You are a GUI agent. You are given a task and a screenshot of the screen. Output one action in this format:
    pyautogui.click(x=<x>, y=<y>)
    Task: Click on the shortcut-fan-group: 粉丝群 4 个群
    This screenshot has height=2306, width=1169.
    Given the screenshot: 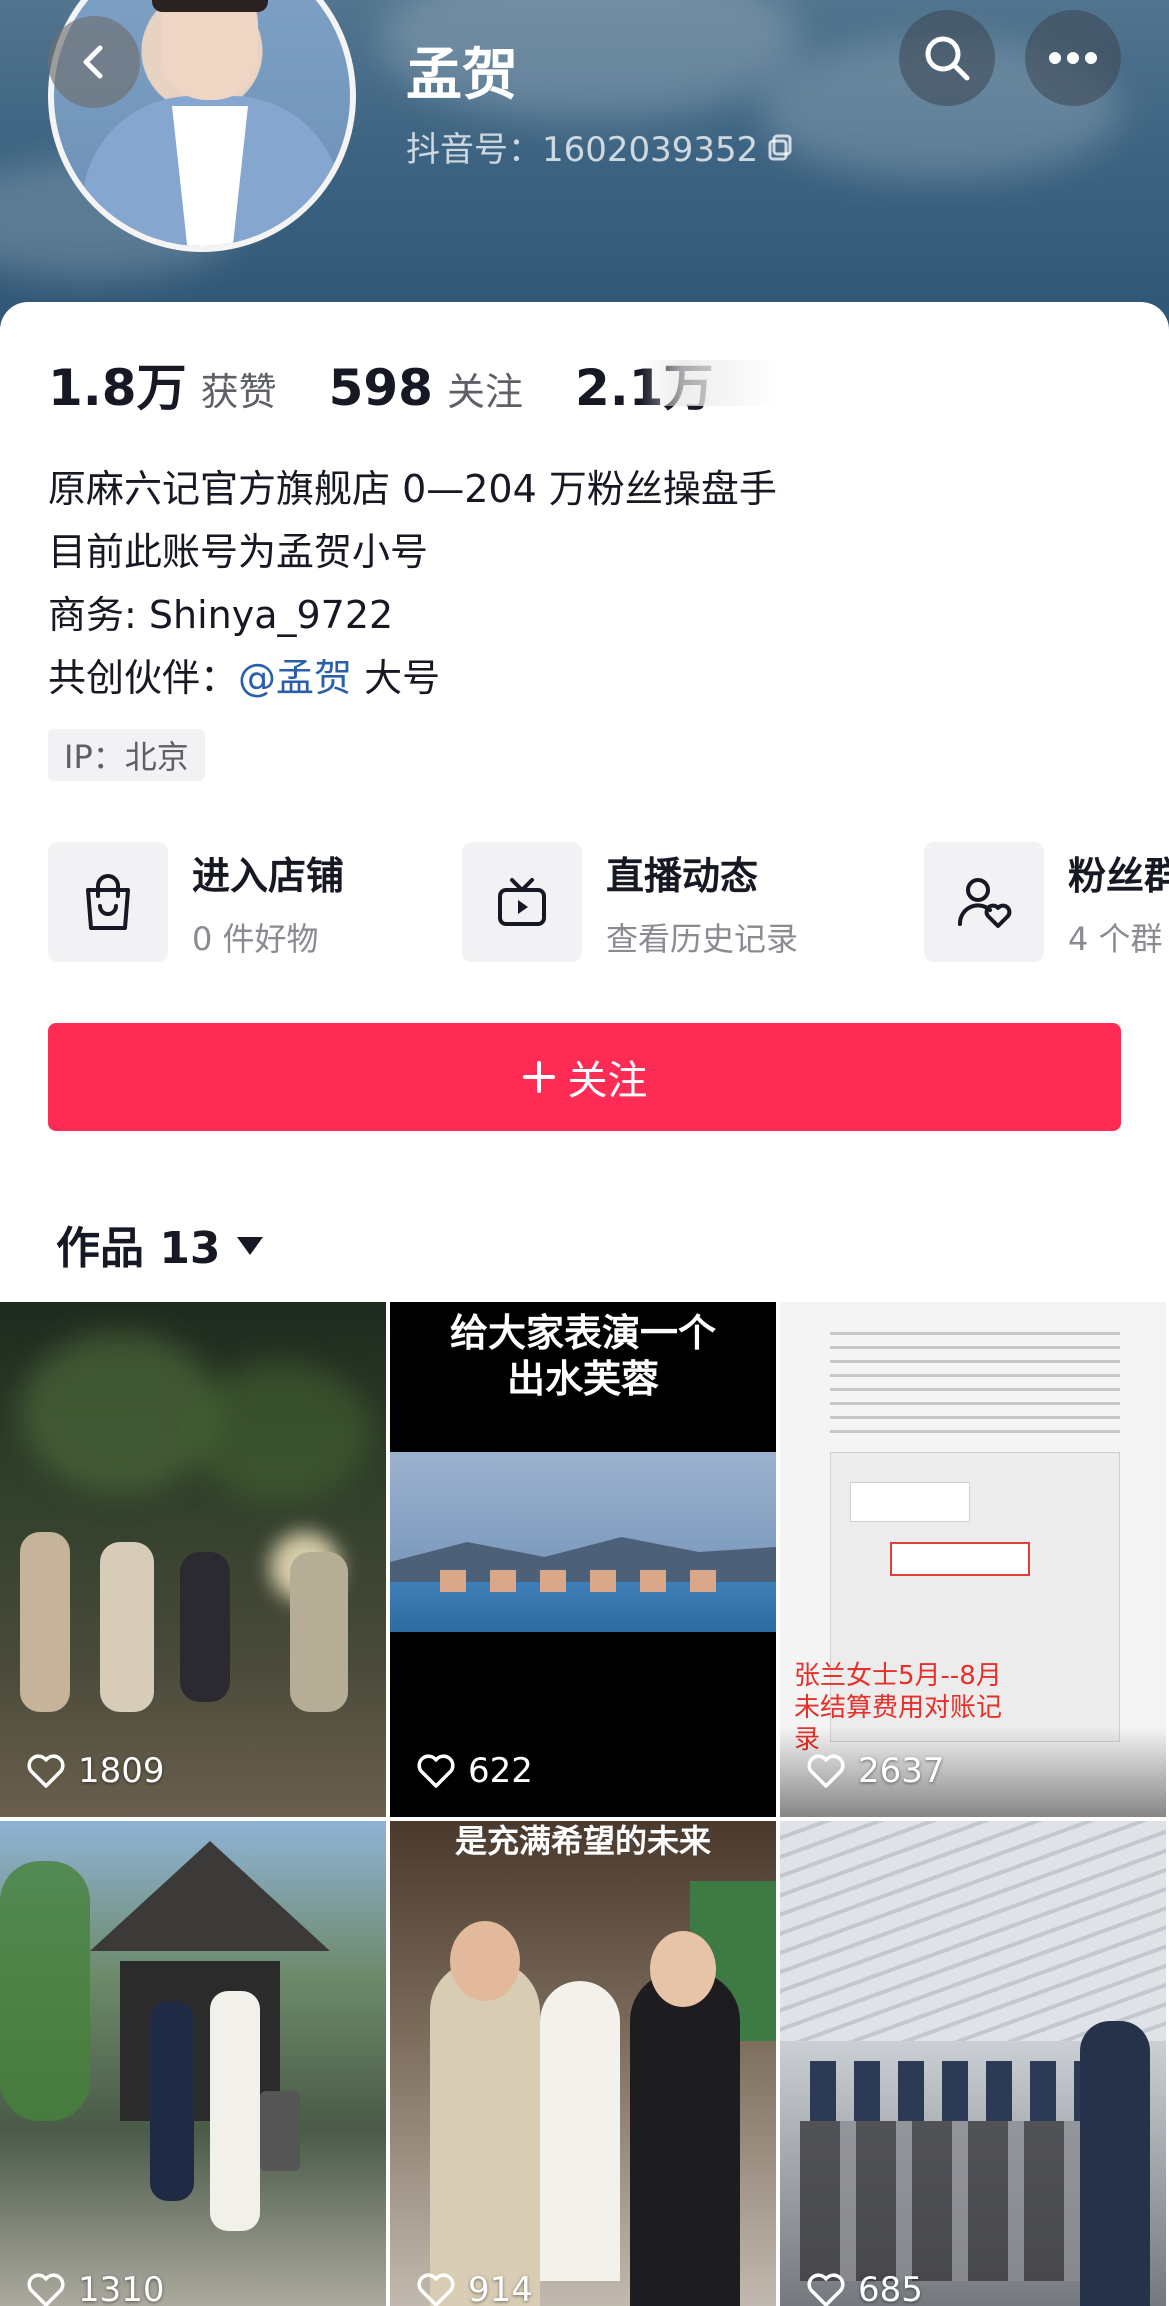 What is the action you would take?
    pyautogui.click(x=1046, y=902)
    